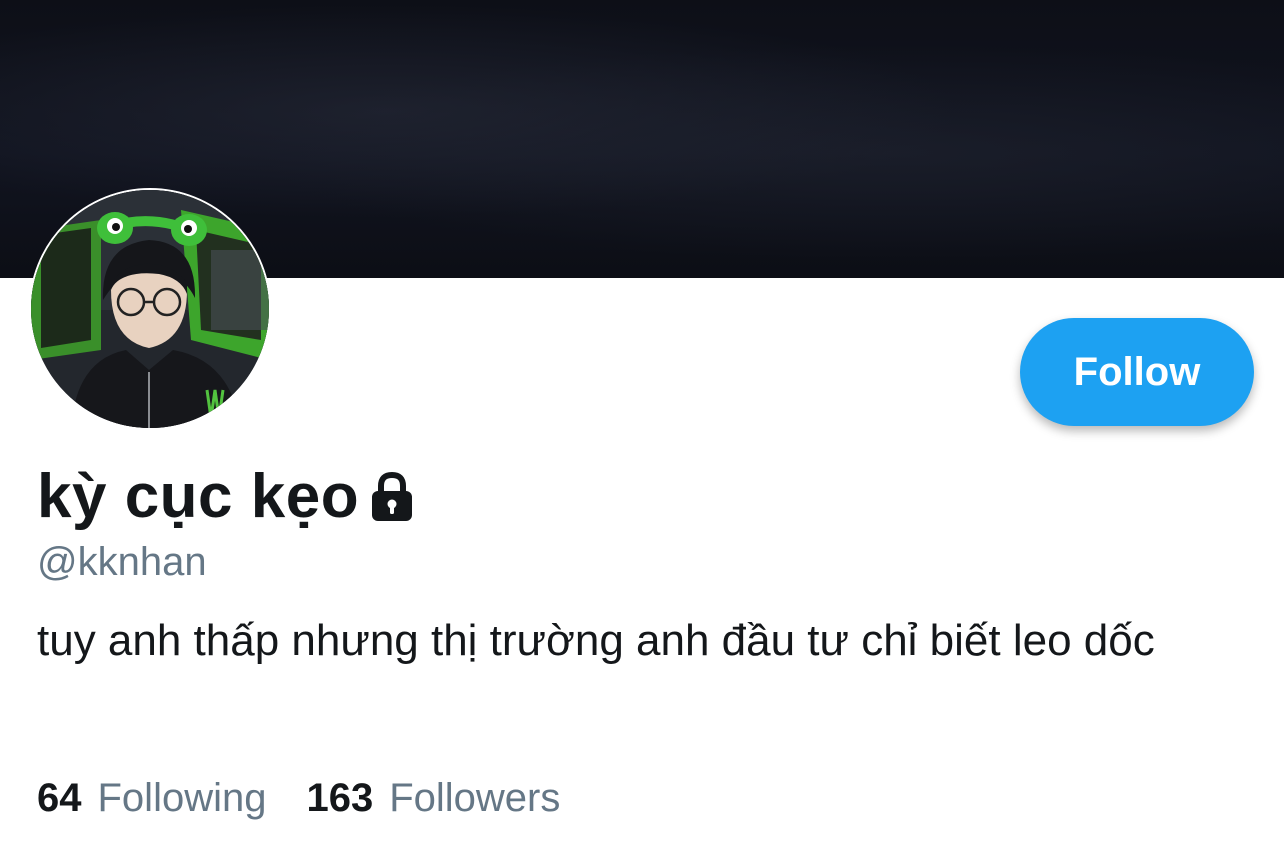 This screenshot has width=1284, height=845. Describe the element at coordinates (182, 798) in the screenshot. I see `following-label: Following` at that location.